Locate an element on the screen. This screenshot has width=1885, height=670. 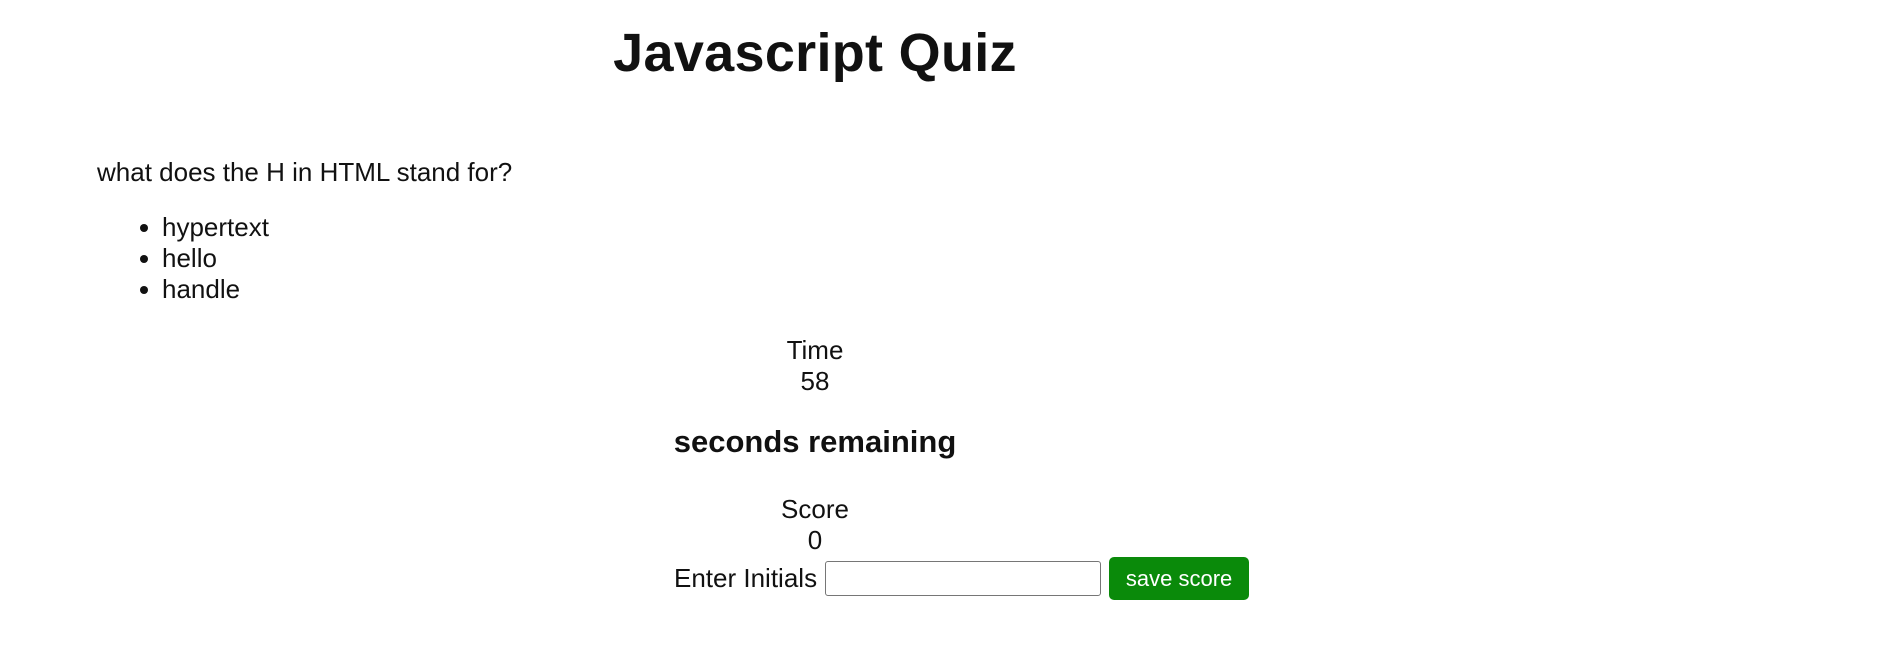
save-score-button: save score is located at coordinates (1179, 578).